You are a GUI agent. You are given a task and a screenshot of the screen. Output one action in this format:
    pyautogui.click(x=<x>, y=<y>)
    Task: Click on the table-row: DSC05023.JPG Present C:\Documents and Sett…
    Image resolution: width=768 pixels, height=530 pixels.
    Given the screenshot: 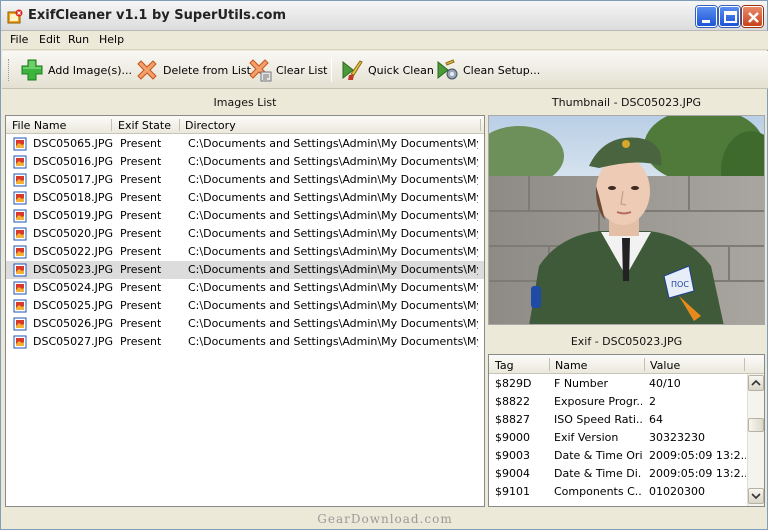 What is the action you would take?
    pyautogui.click(x=245, y=270)
    